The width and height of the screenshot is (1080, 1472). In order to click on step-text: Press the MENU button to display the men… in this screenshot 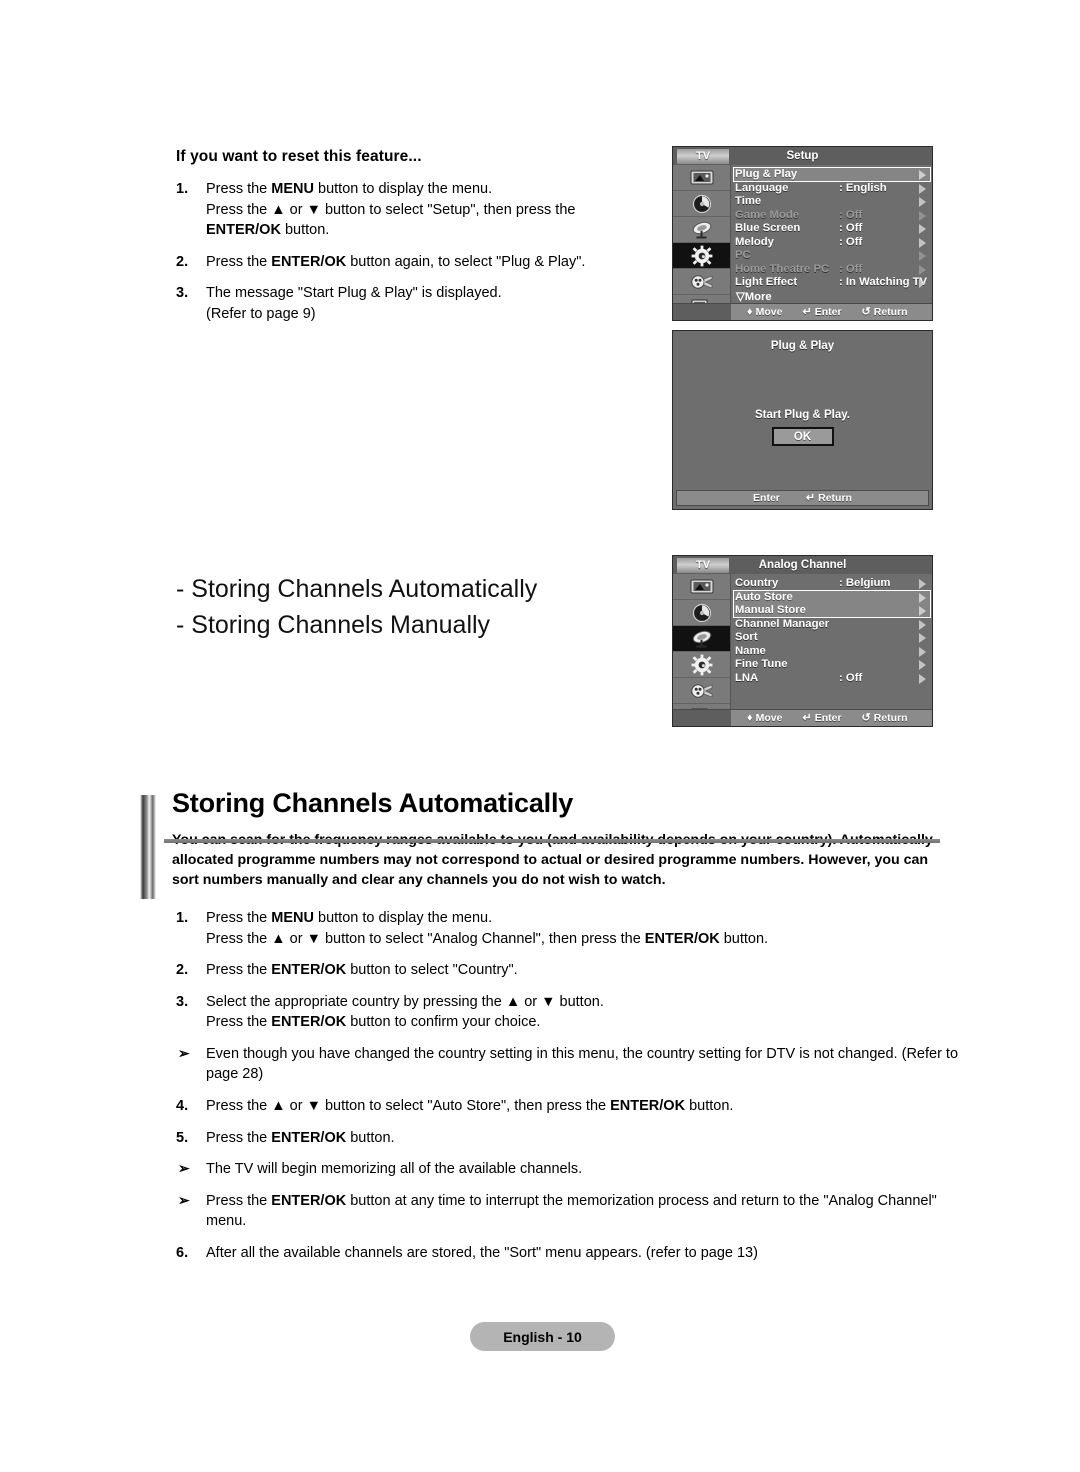, I will do `click(431, 210)`.